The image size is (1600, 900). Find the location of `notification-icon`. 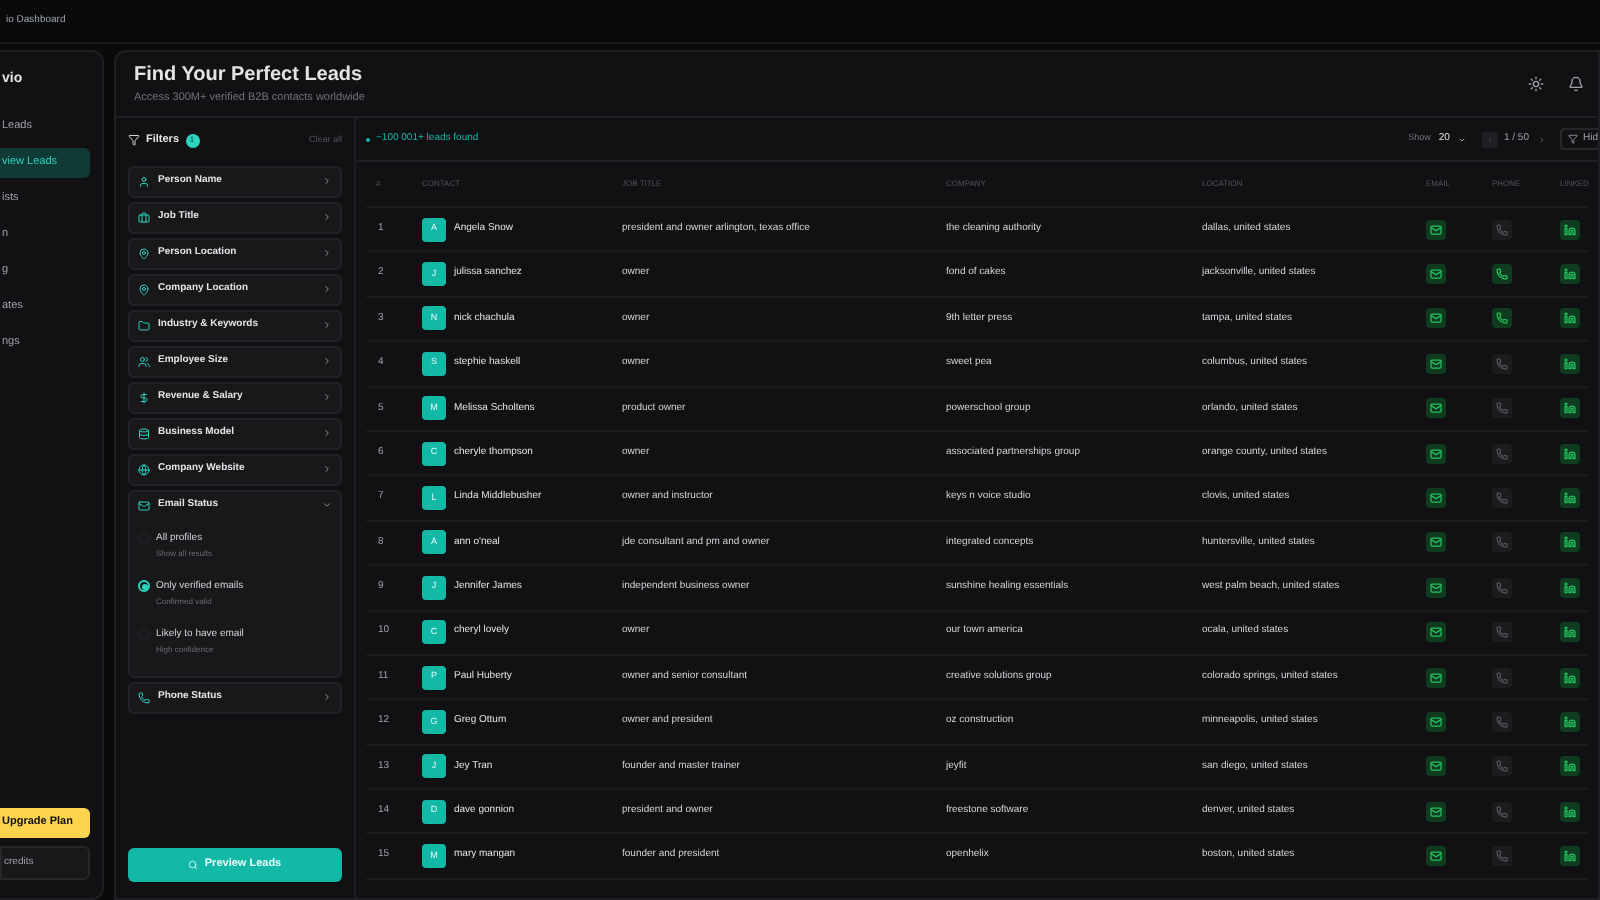

notification-icon is located at coordinates (1576, 84).